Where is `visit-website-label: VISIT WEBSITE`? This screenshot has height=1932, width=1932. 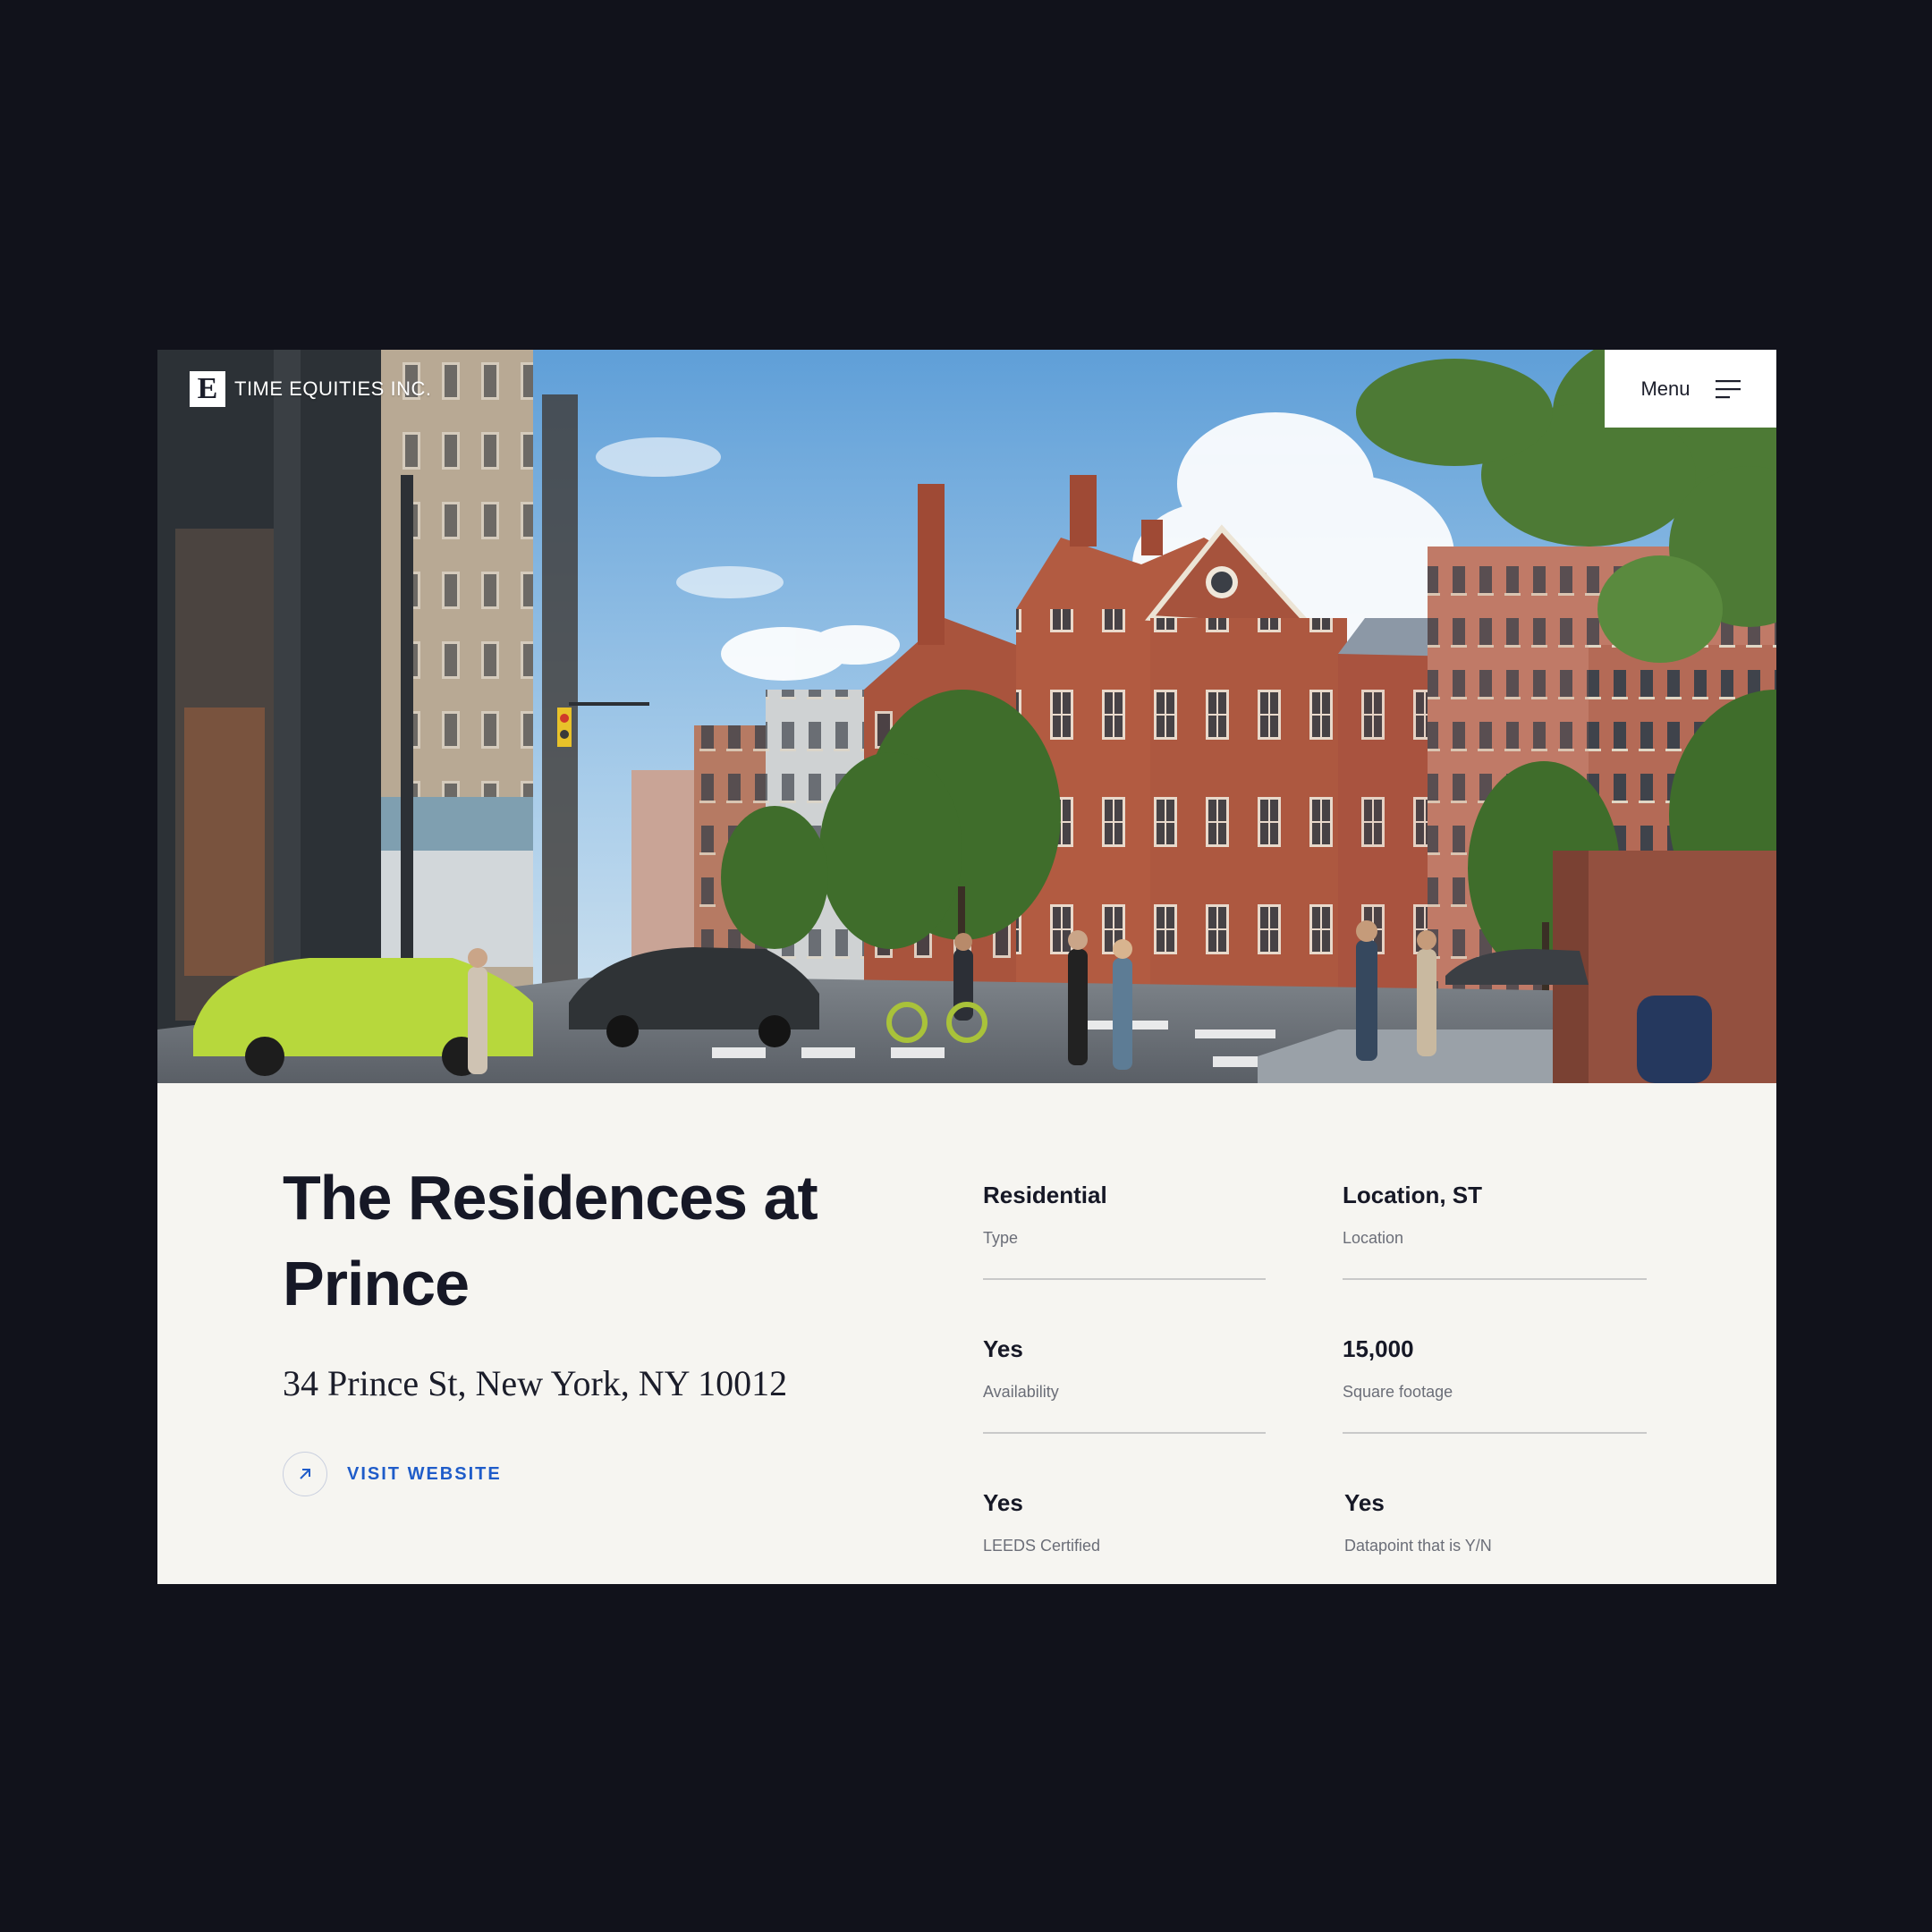
visit-website-label: VISIT WEBSITE is located at coordinates (424, 1473).